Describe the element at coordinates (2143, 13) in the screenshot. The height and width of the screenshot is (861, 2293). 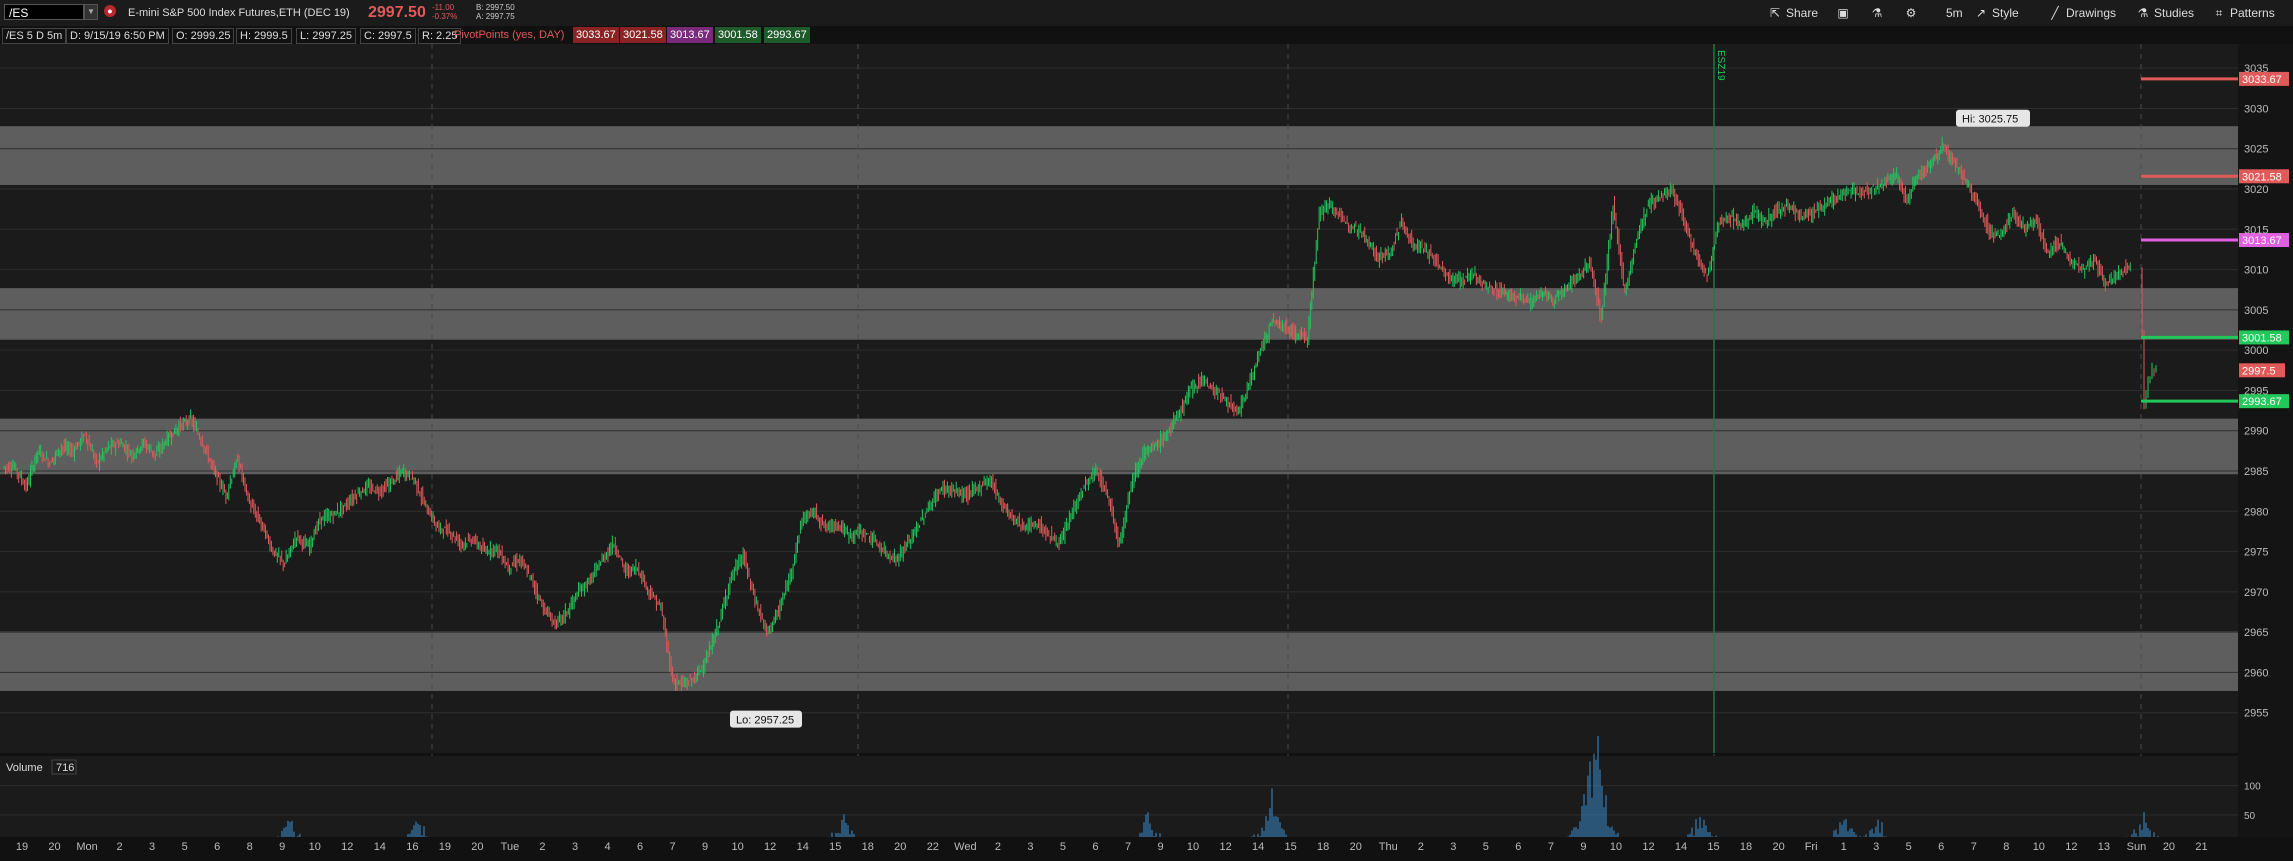
I see `flask-studies-icon: ⚗` at that location.